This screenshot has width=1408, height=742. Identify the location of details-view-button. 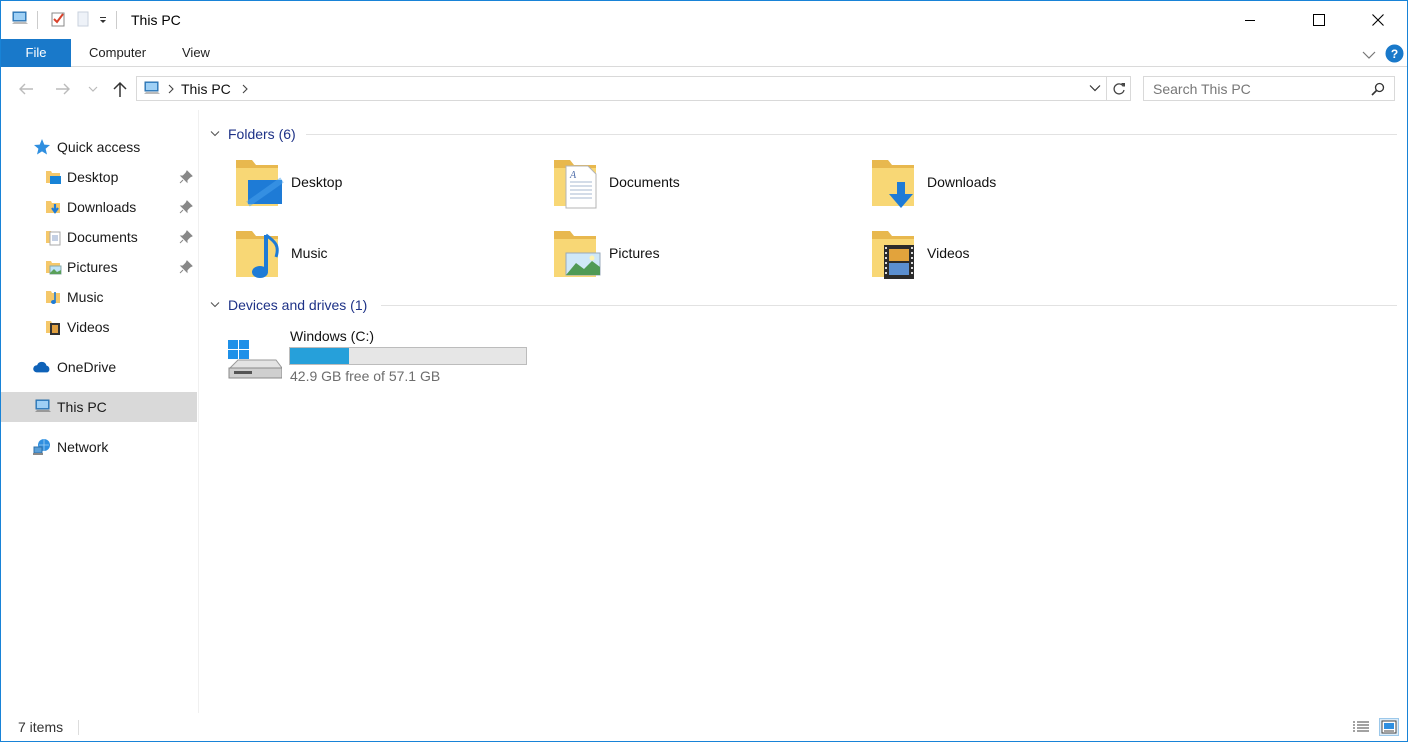
(1361, 727).